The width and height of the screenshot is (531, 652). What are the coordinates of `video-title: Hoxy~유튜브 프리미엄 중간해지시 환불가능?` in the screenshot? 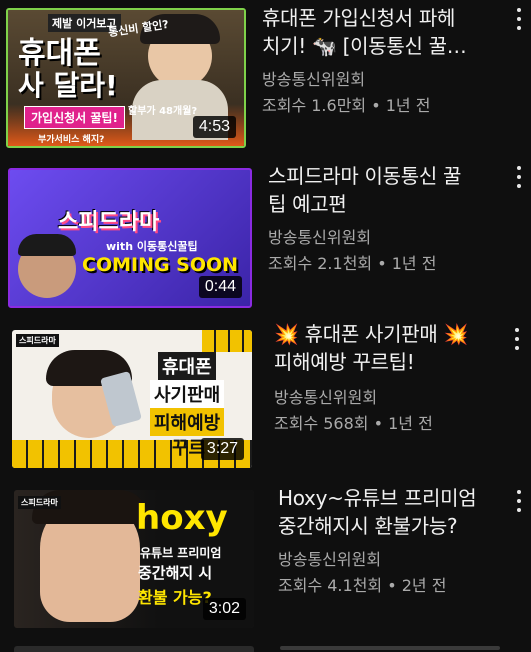 It's located at (393, 512).